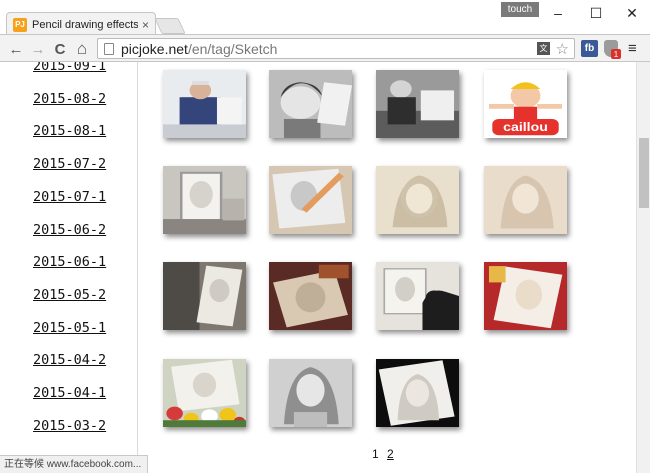  Describe the element at coordinates (20, 24) in the screenshot. I see `favicon-icon: PJ` at that location.